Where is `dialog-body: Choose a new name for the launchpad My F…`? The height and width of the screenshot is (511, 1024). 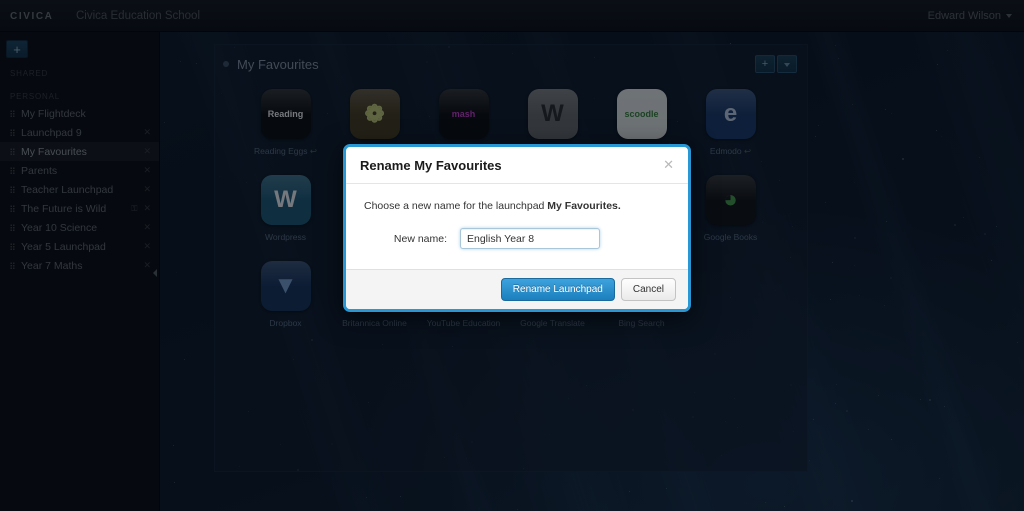
dialog-body: Choose a new name for the launchpad My F… is located at coordinates (517, 226).